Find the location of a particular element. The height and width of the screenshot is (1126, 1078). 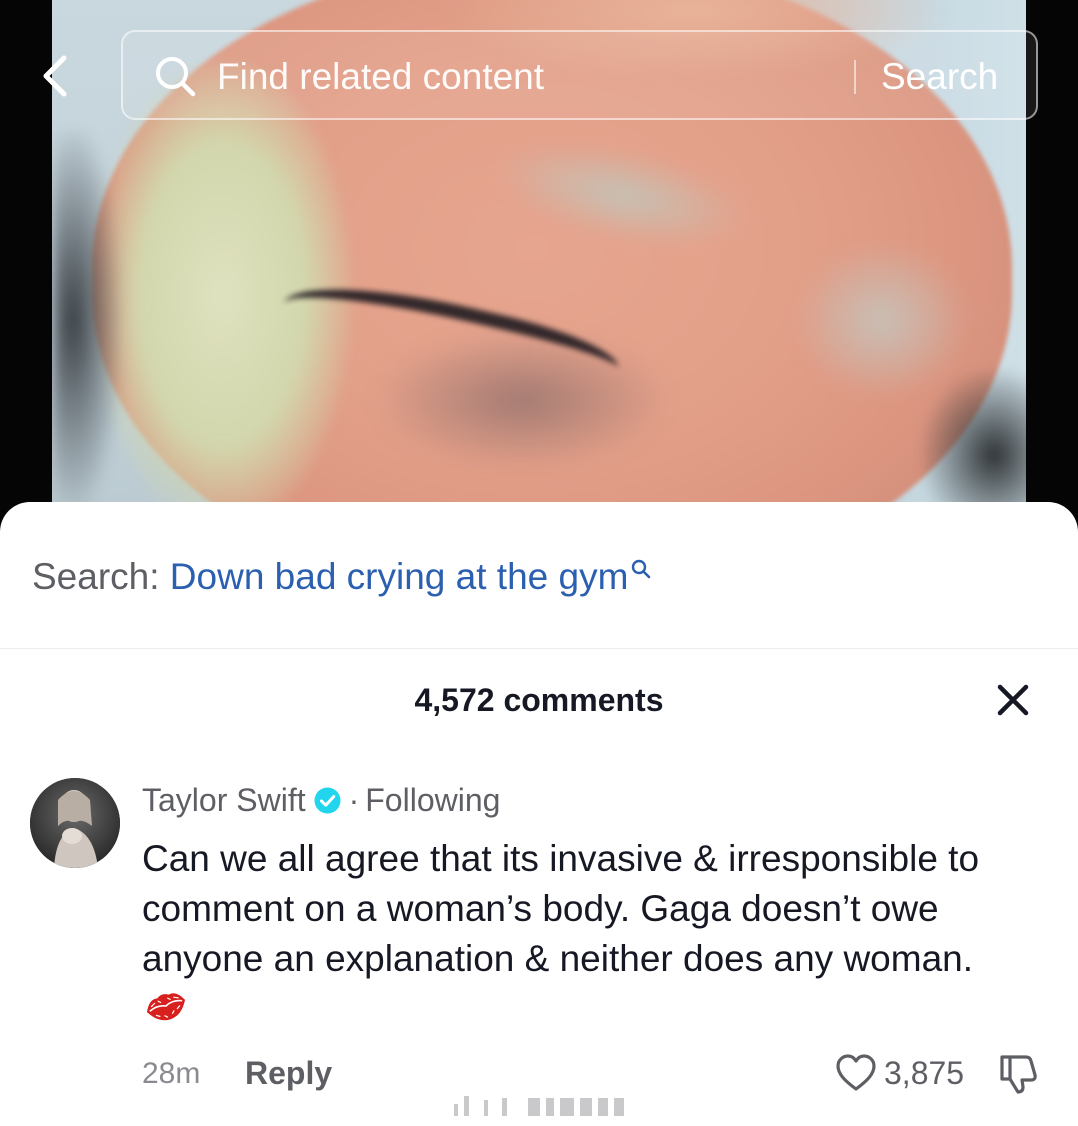

back-button is located at coordinates (56, 76).